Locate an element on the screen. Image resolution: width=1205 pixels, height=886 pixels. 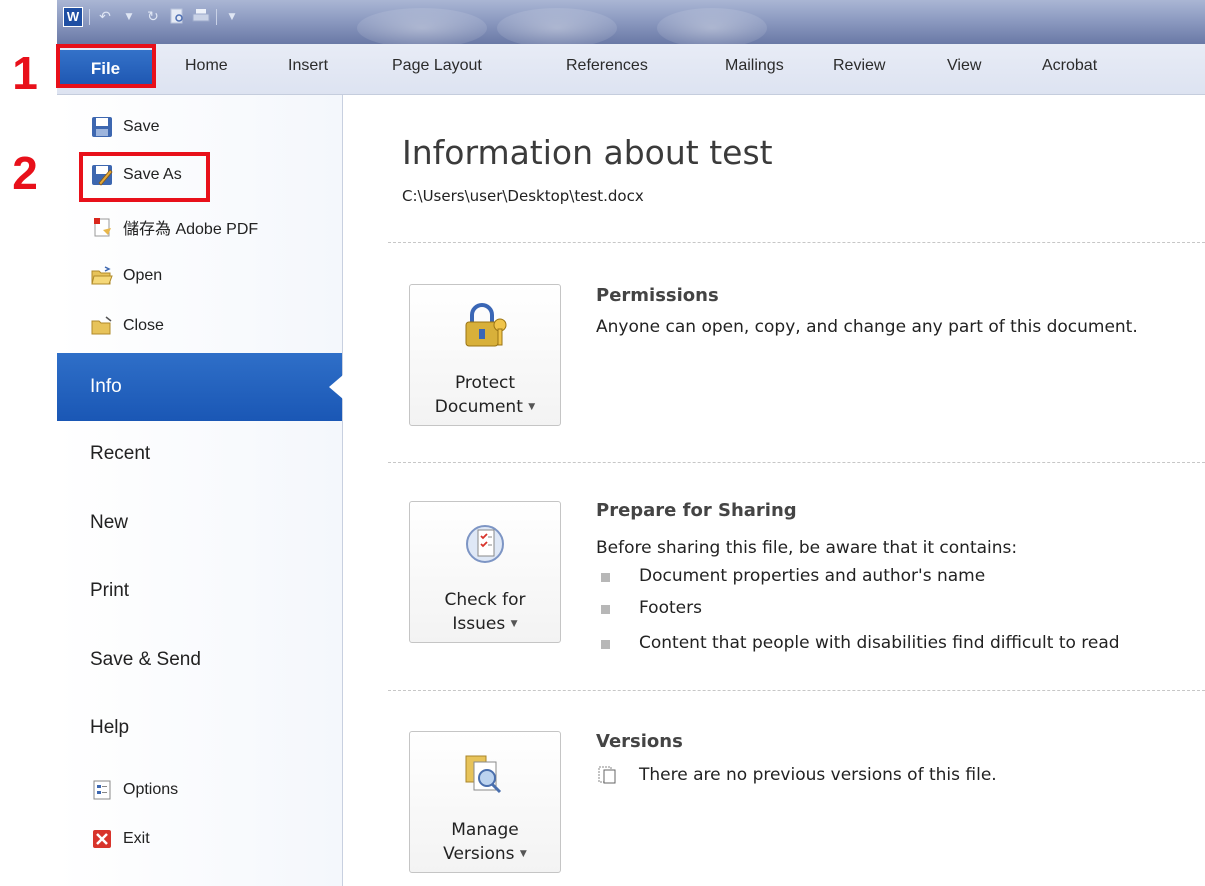
check-for-issues-label-1: Check for is located at coordinates (485, 600).